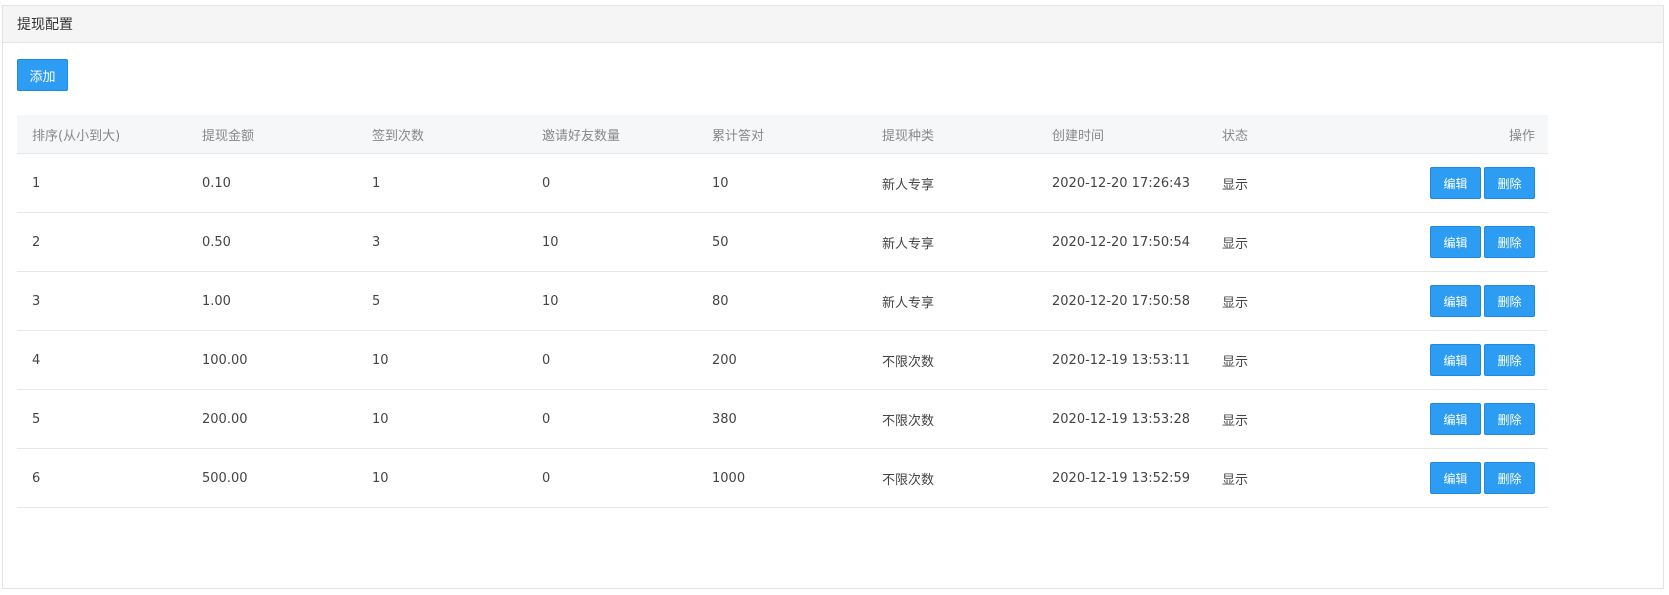 Image resolution: width=1669 pixels, height=595 pixels. Describe the element at coordinates (1121, 478) in the screenshot. I see `created-cell: 2020-12-19 13:52:59` at that location.